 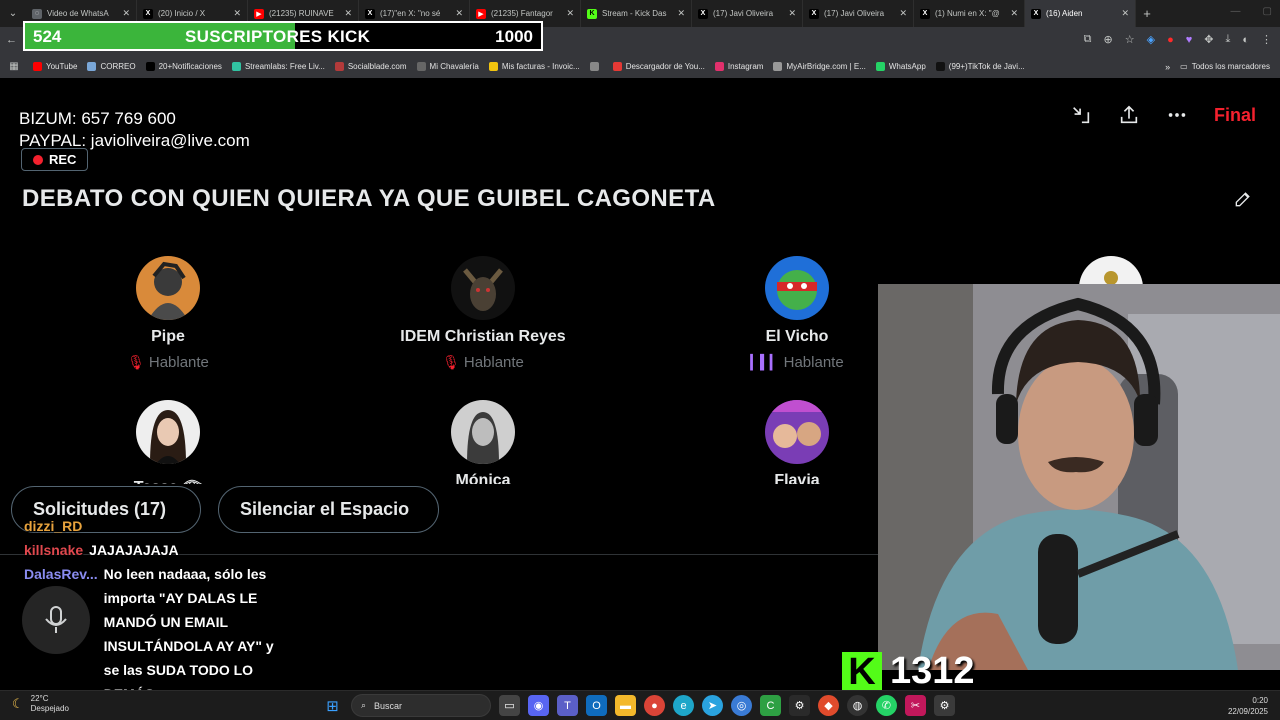 I want to click on kick-icon: K, so click(x=592, y=13).